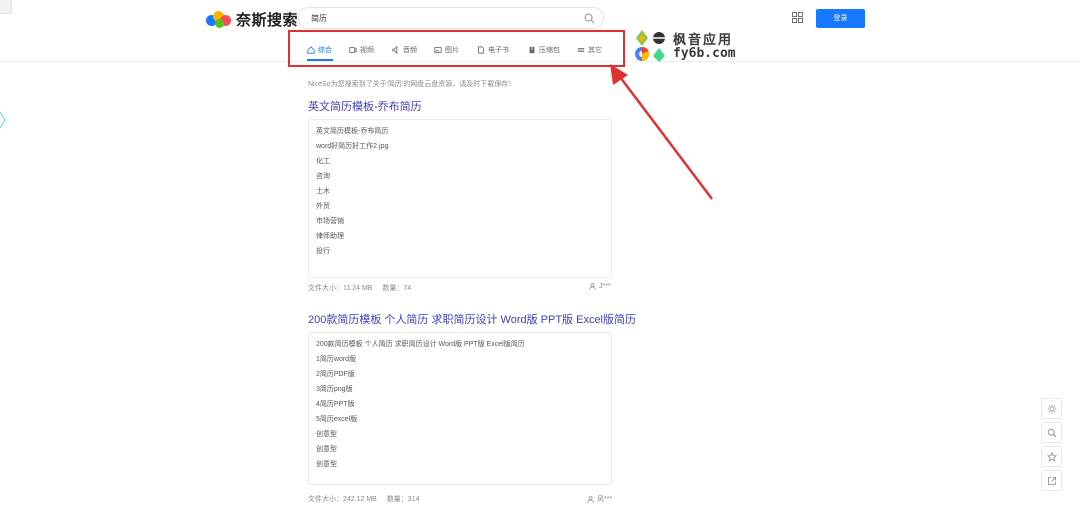  Describe the element at coordinates (395, 50) in the screenshot. I see `audio-icon` at that location.